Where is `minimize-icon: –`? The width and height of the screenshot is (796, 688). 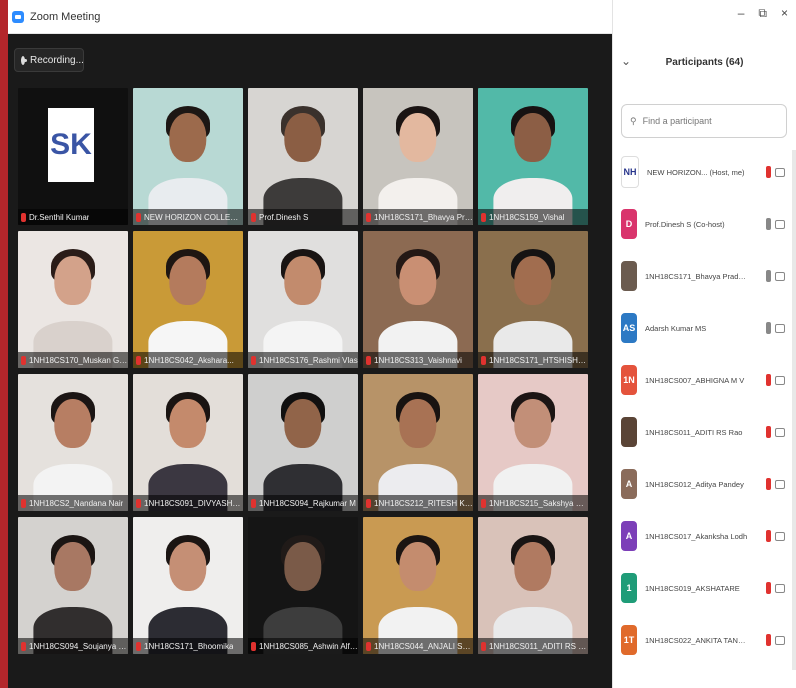
minimize-icon: – is located at coordinates (741, 13).